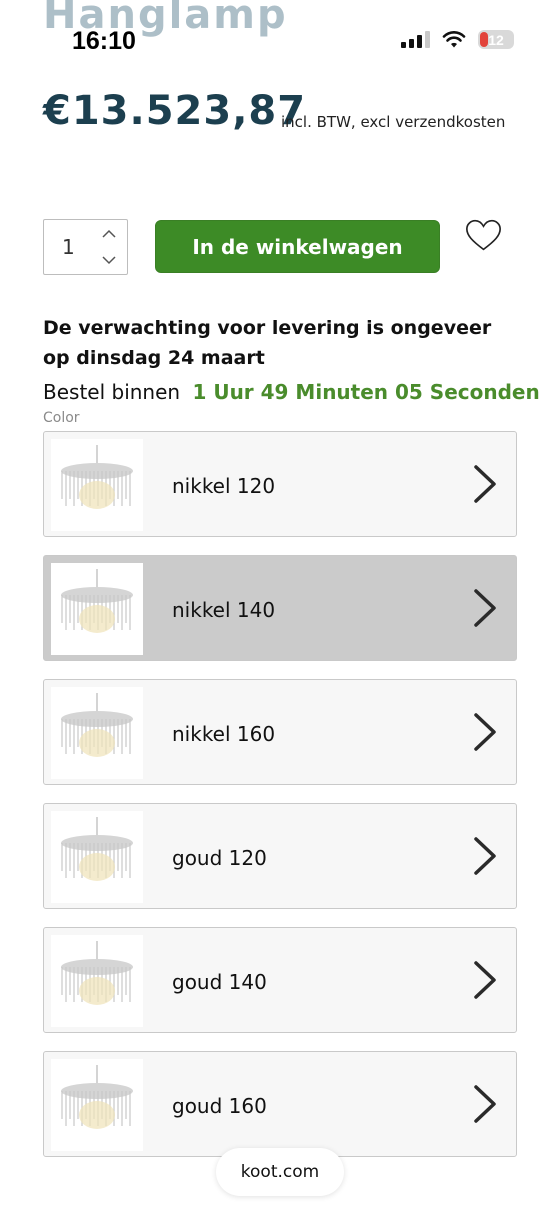  I want to click on battery-icon: 12, so click(496, 39).